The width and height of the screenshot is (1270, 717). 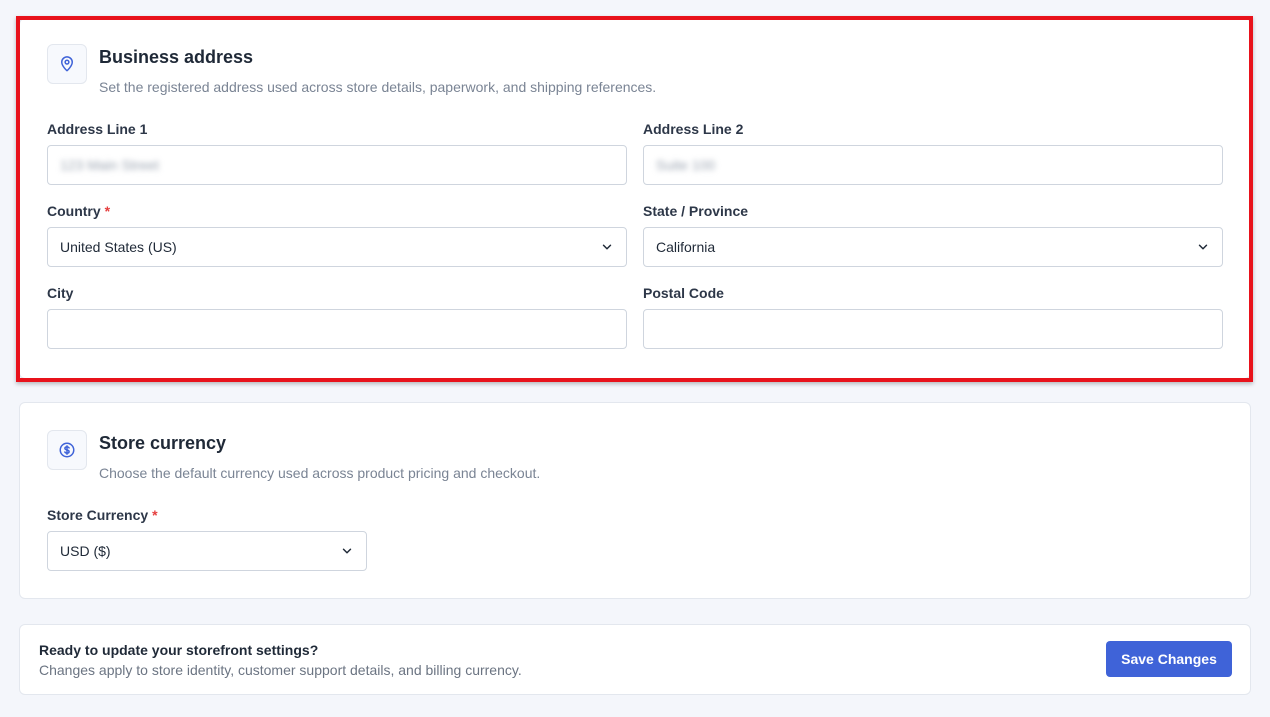 What do you see at coordinates (933, 247) in the screenshot?
I see `state-select: California` at bounding box center [933, 247].